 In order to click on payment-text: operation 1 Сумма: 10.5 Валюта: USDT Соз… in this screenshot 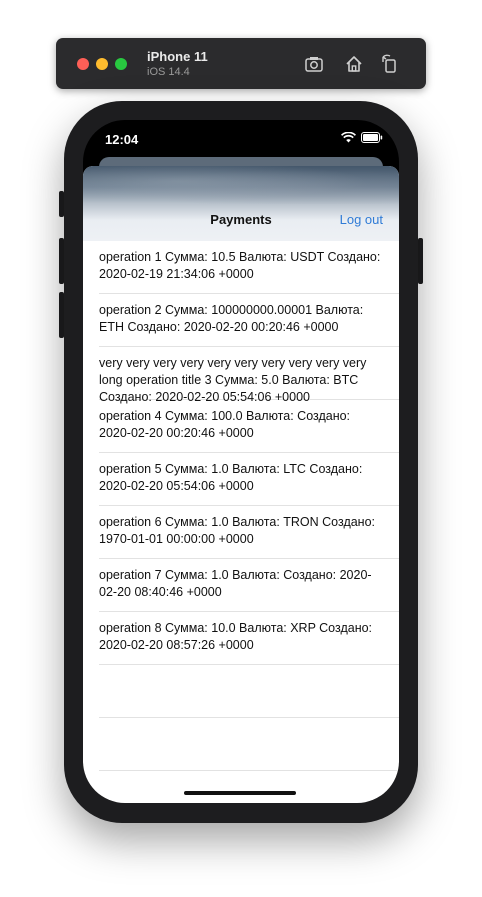, I will do `click(240, 265)`.